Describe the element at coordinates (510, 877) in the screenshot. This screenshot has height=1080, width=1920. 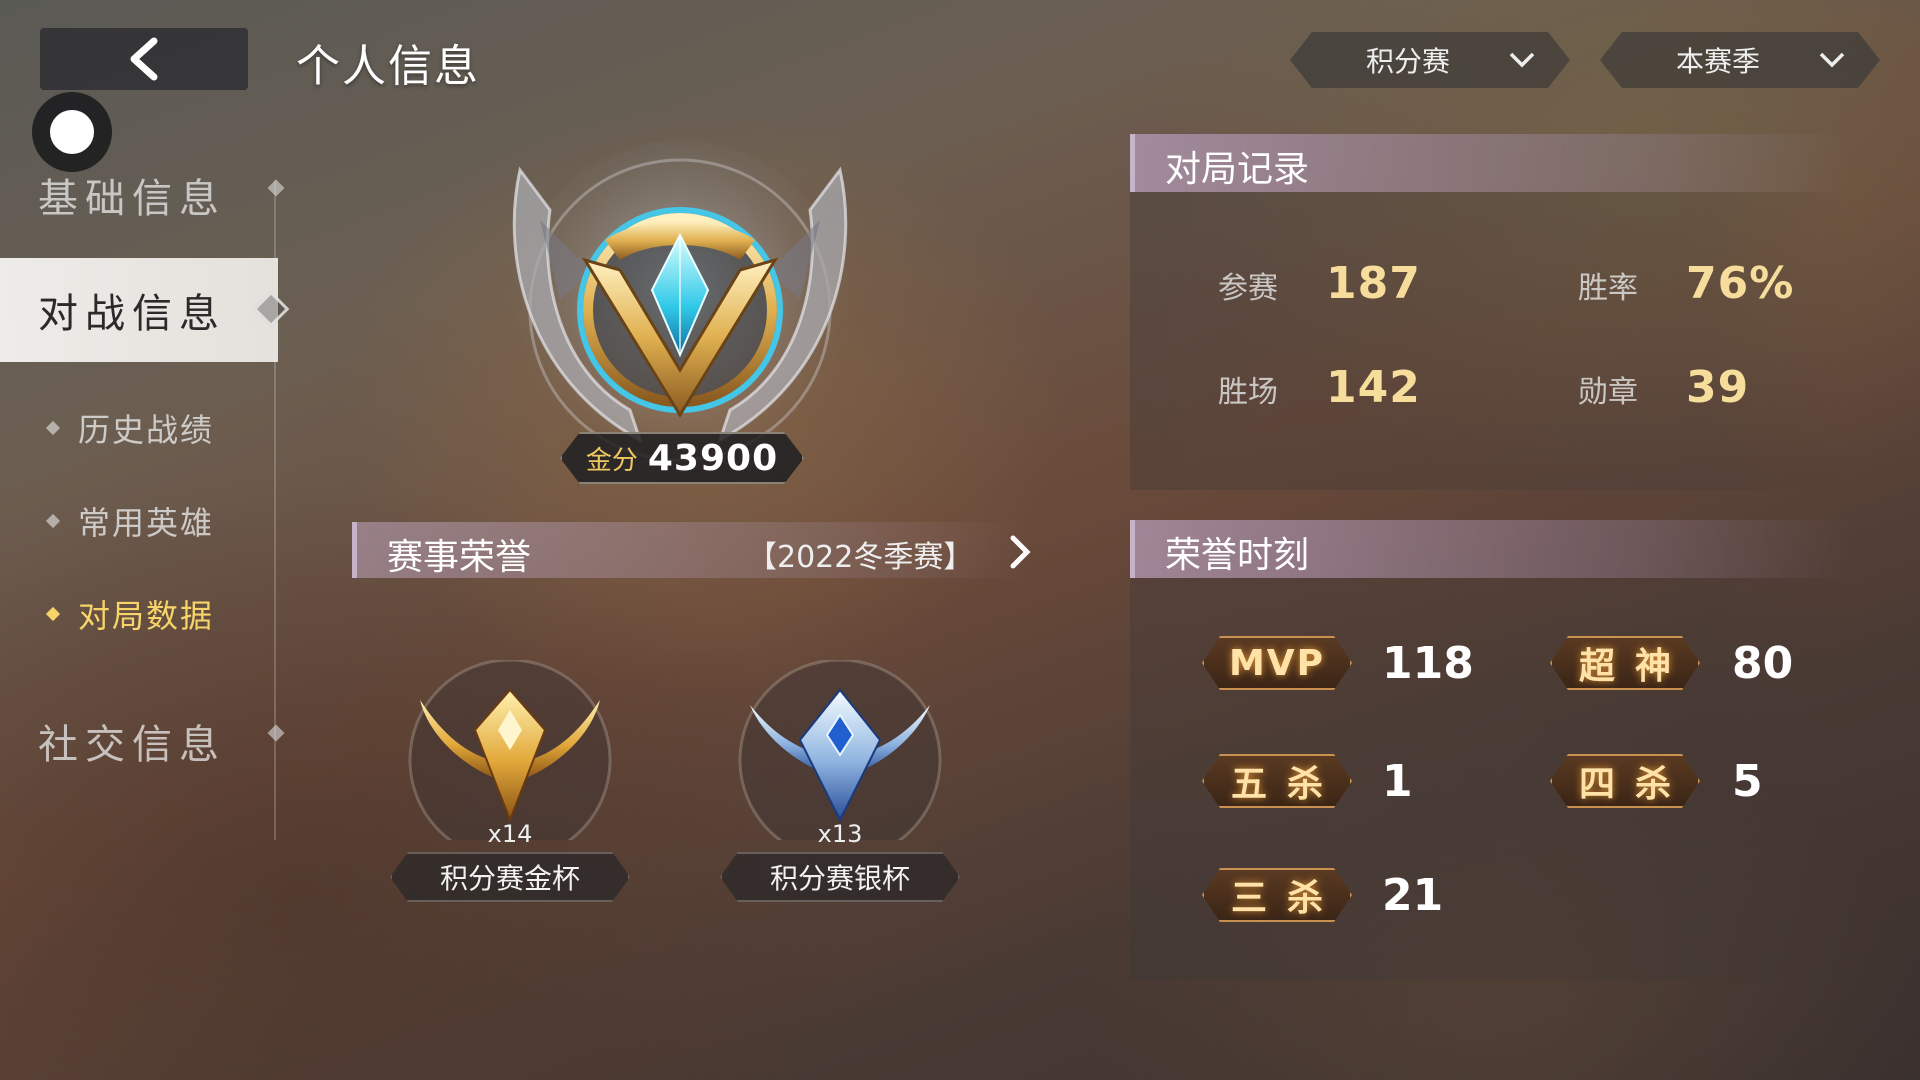
I see `cup-name: 积分赛金杯` at that location.